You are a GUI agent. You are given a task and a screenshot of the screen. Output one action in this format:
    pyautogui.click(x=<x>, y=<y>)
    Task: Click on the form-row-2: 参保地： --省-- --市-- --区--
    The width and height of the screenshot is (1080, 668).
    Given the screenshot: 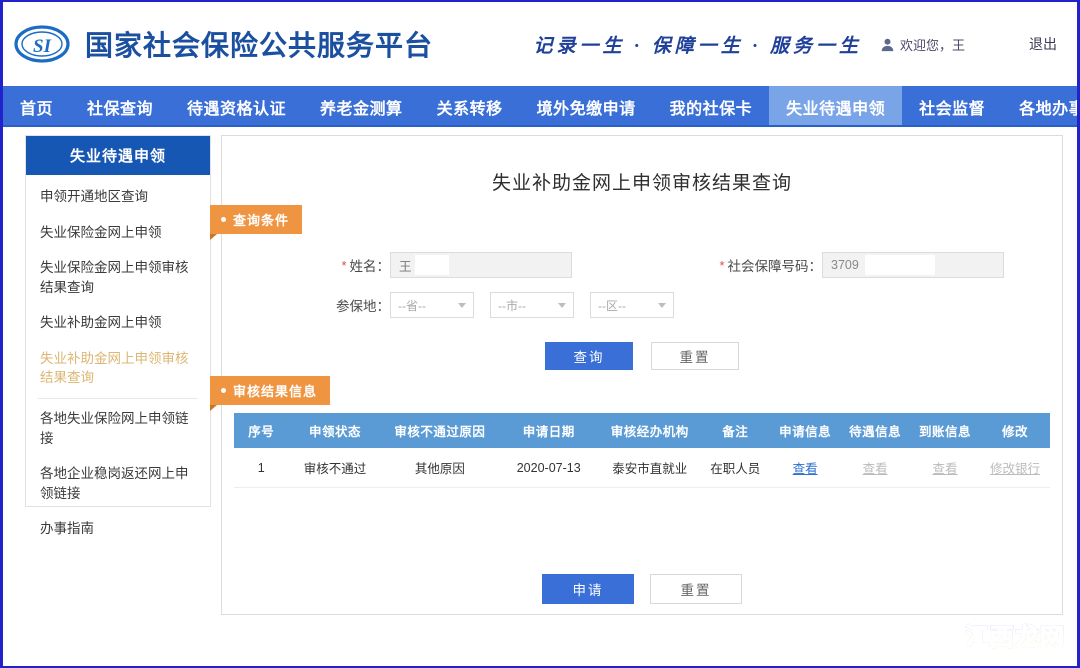 What is the action you would take?
    pyautogui.click(x=642, y=305)
    